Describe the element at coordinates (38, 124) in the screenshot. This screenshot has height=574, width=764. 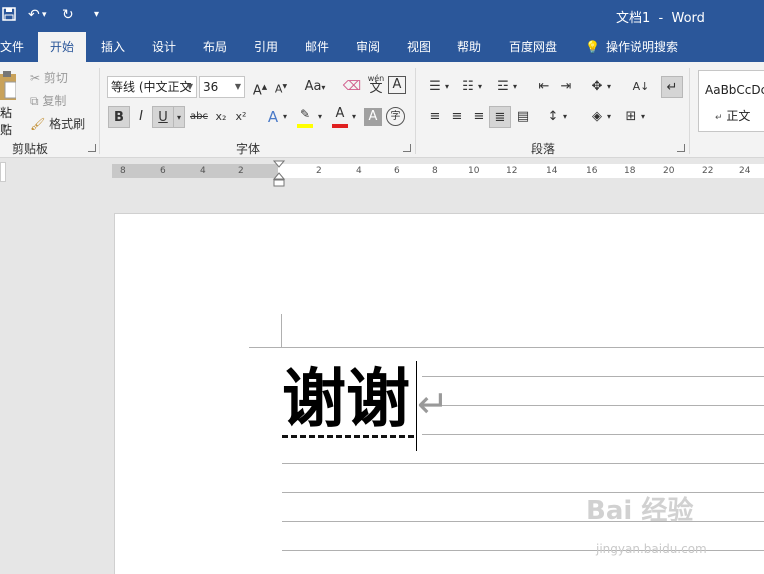
I see `paintbrush-icon: 🖌` at that location.